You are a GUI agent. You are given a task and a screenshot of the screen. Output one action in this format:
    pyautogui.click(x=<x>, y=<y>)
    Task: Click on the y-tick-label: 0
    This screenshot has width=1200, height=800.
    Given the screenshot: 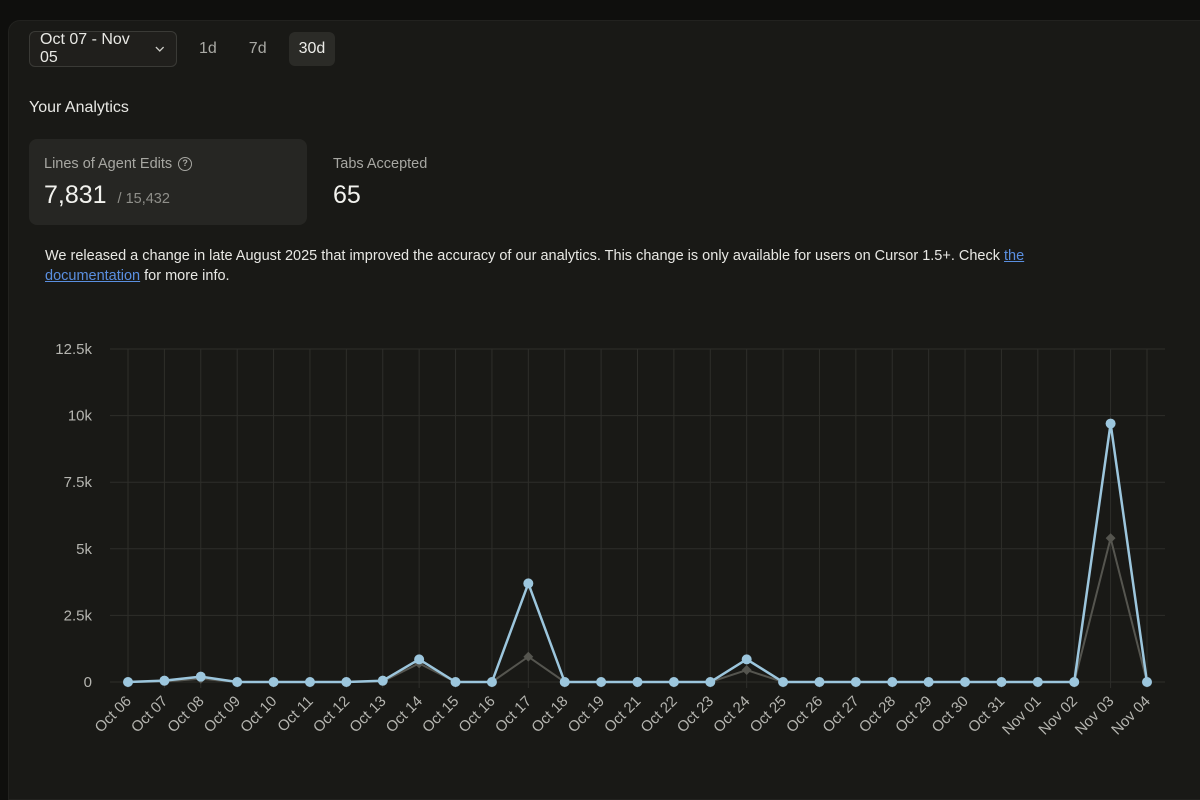 What is the action you would take?
    pyautogui.click(x=88, y=682)
    